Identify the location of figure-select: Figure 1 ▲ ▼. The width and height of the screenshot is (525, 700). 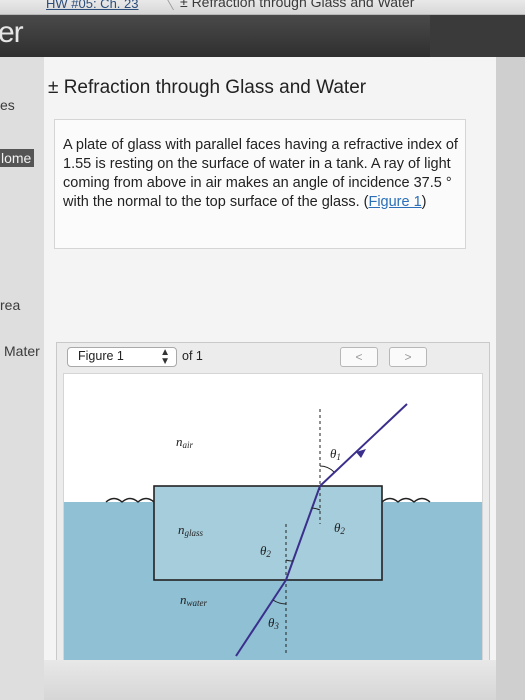
(122, 357).